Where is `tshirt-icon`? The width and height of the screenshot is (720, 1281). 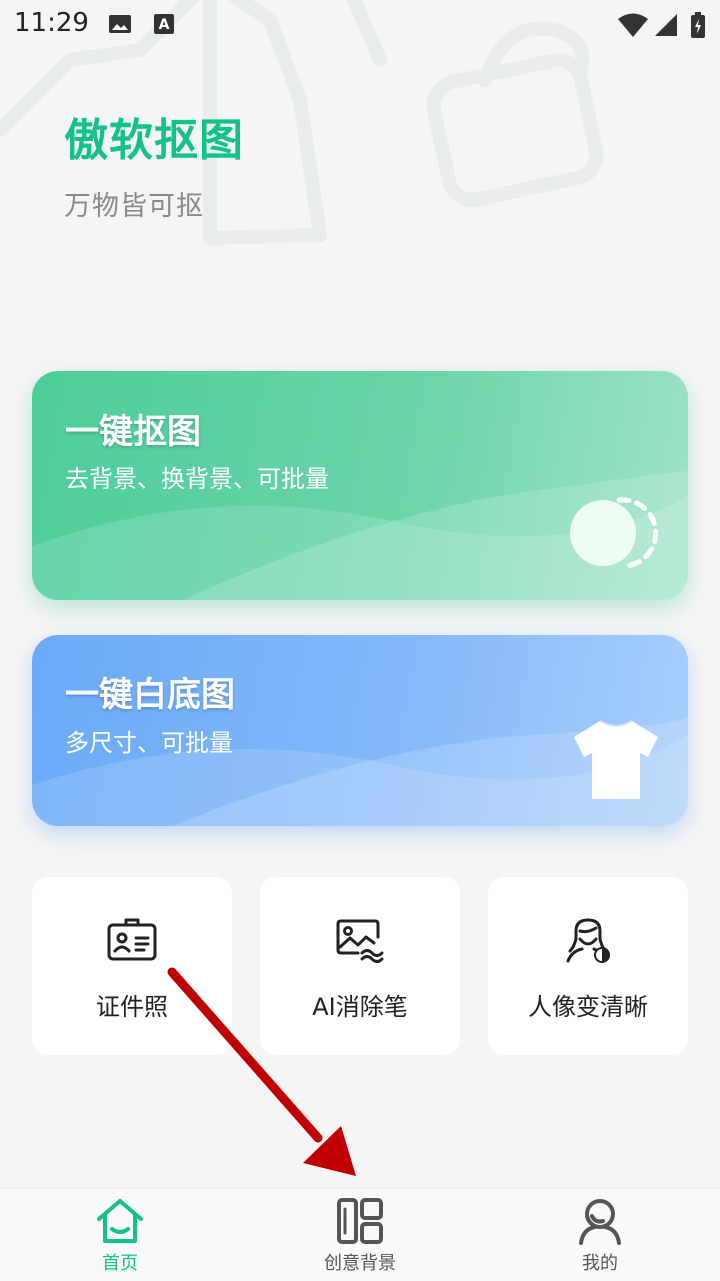
tshirt-icon is located at coordinates (616, 759).